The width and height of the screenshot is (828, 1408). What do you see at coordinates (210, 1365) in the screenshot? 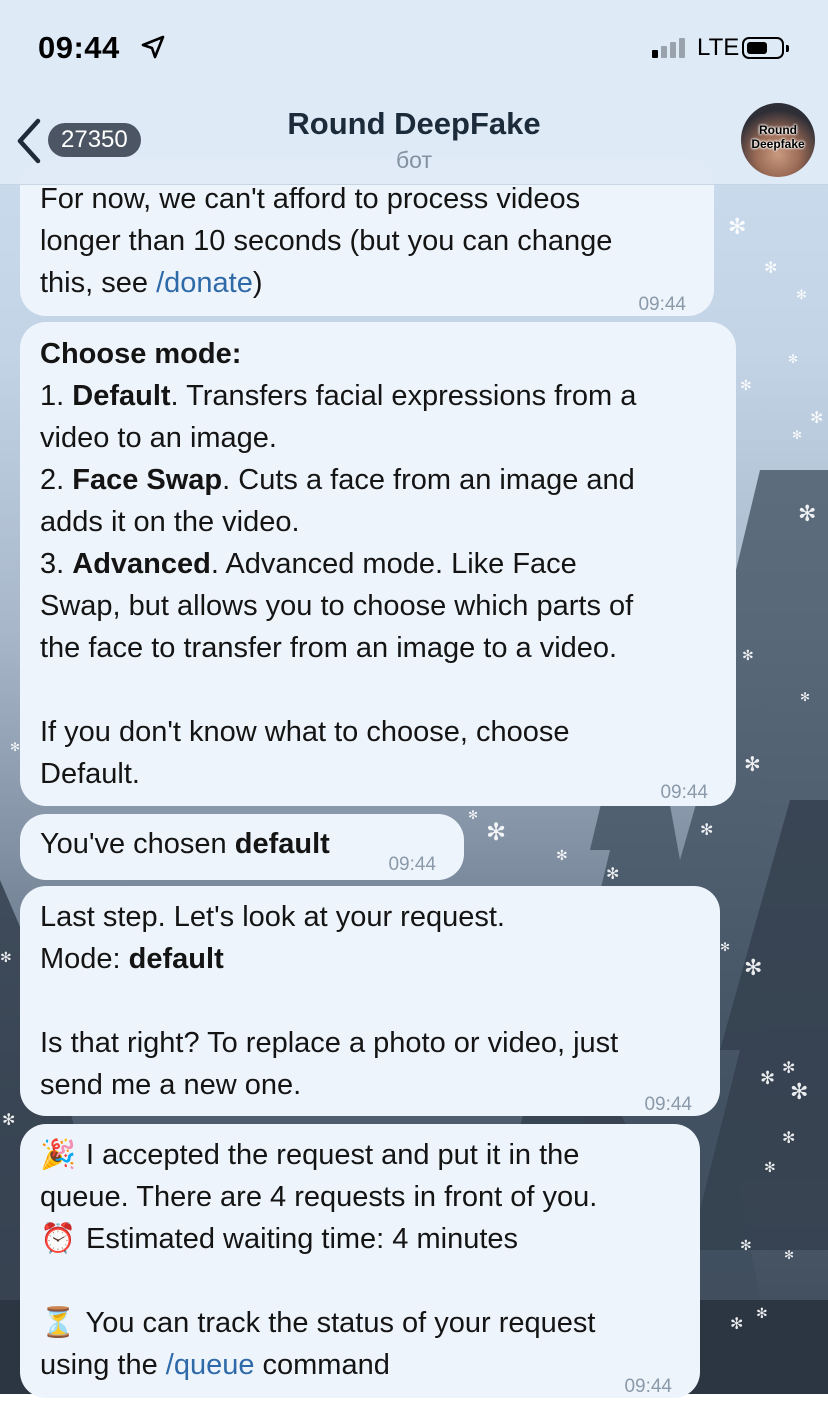
I see `queue-command-link: /queue` at bounding box center [210, 1365].